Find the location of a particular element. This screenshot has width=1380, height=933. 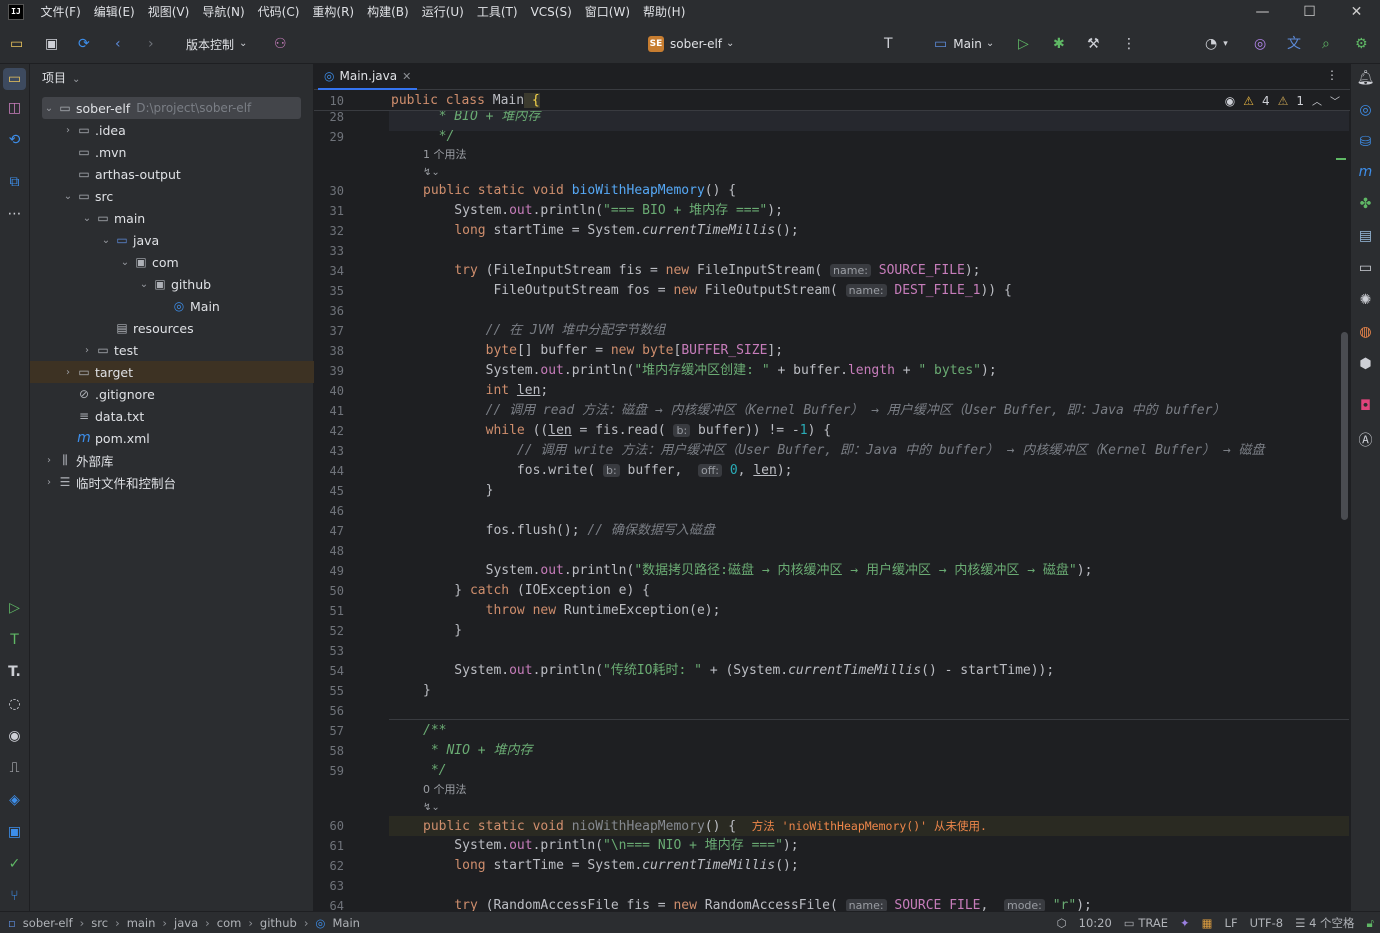

pull-requests-icon: ⟲ is located at coordinates (14, 140).